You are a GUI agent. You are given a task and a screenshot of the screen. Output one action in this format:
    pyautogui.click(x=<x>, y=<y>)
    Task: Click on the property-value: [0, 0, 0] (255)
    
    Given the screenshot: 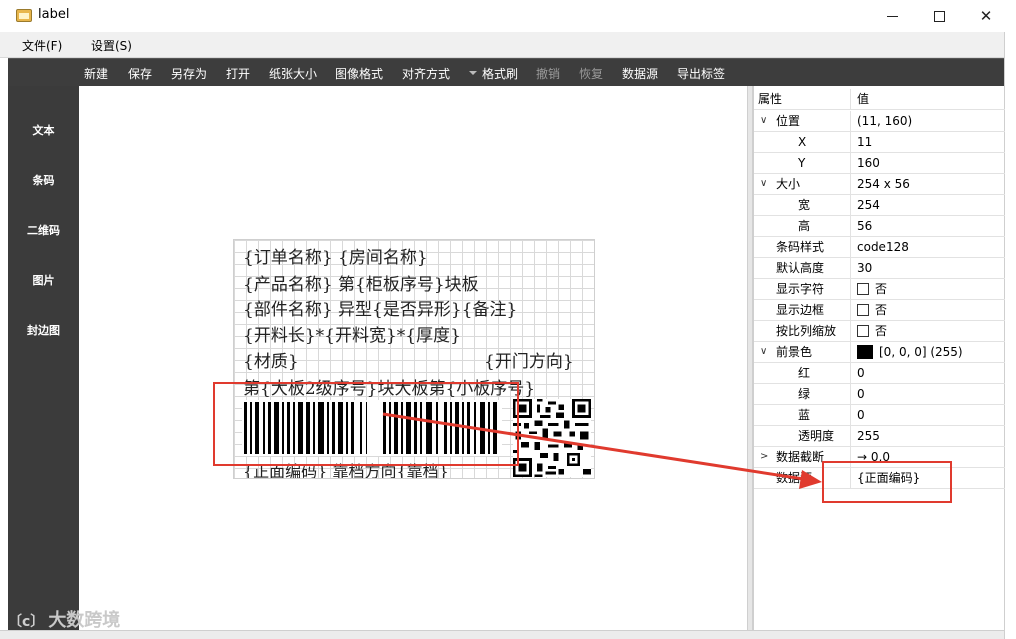 What is the action you would take?
    pyautogui.click(x=931, y=352)
    